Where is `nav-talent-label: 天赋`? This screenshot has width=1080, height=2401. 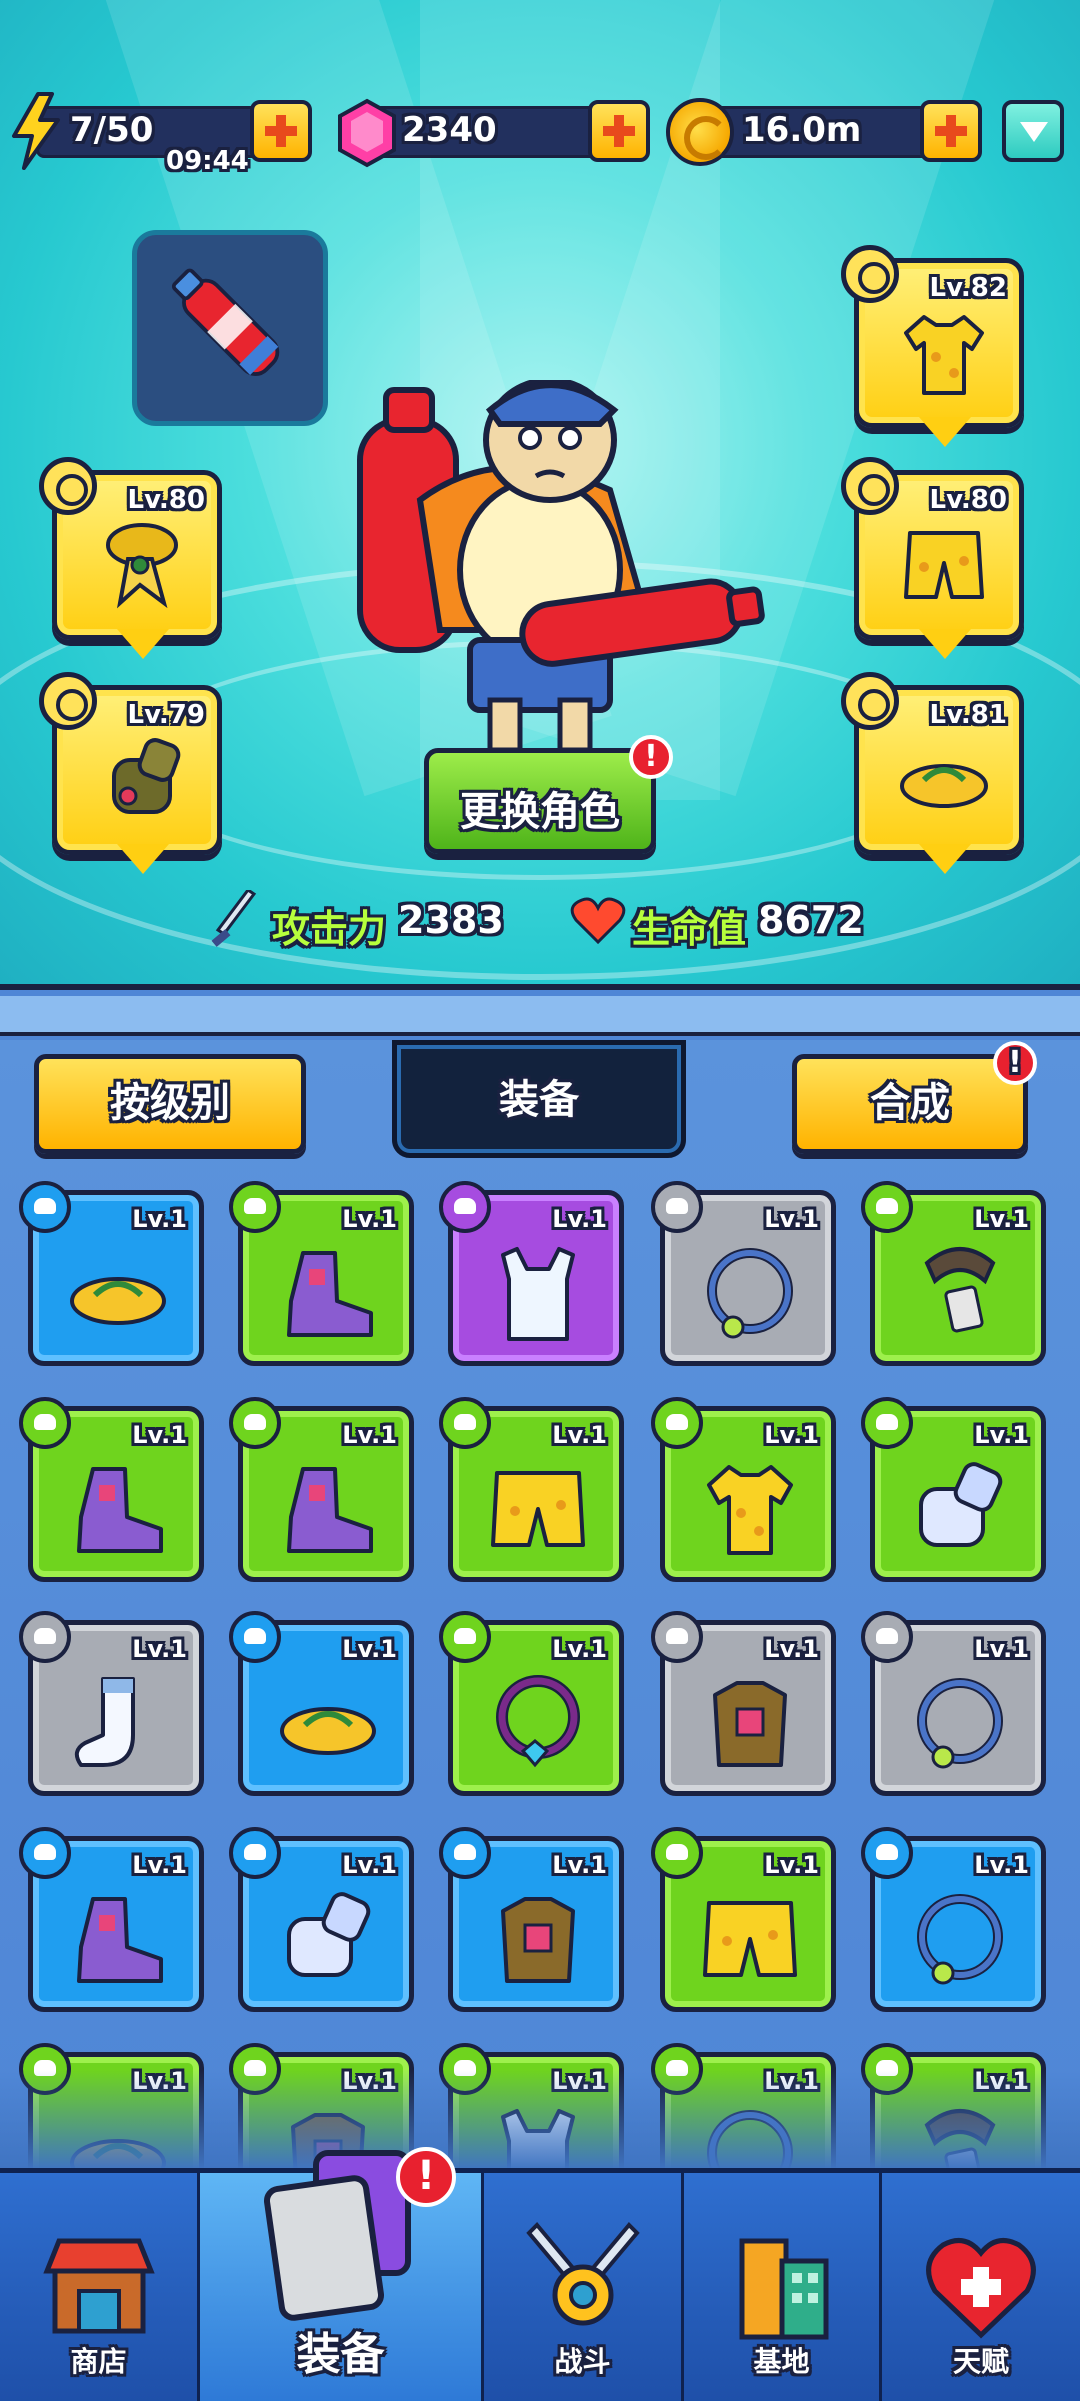 nav-talent-label: 天赋 is located at coordinates (980, 2361).